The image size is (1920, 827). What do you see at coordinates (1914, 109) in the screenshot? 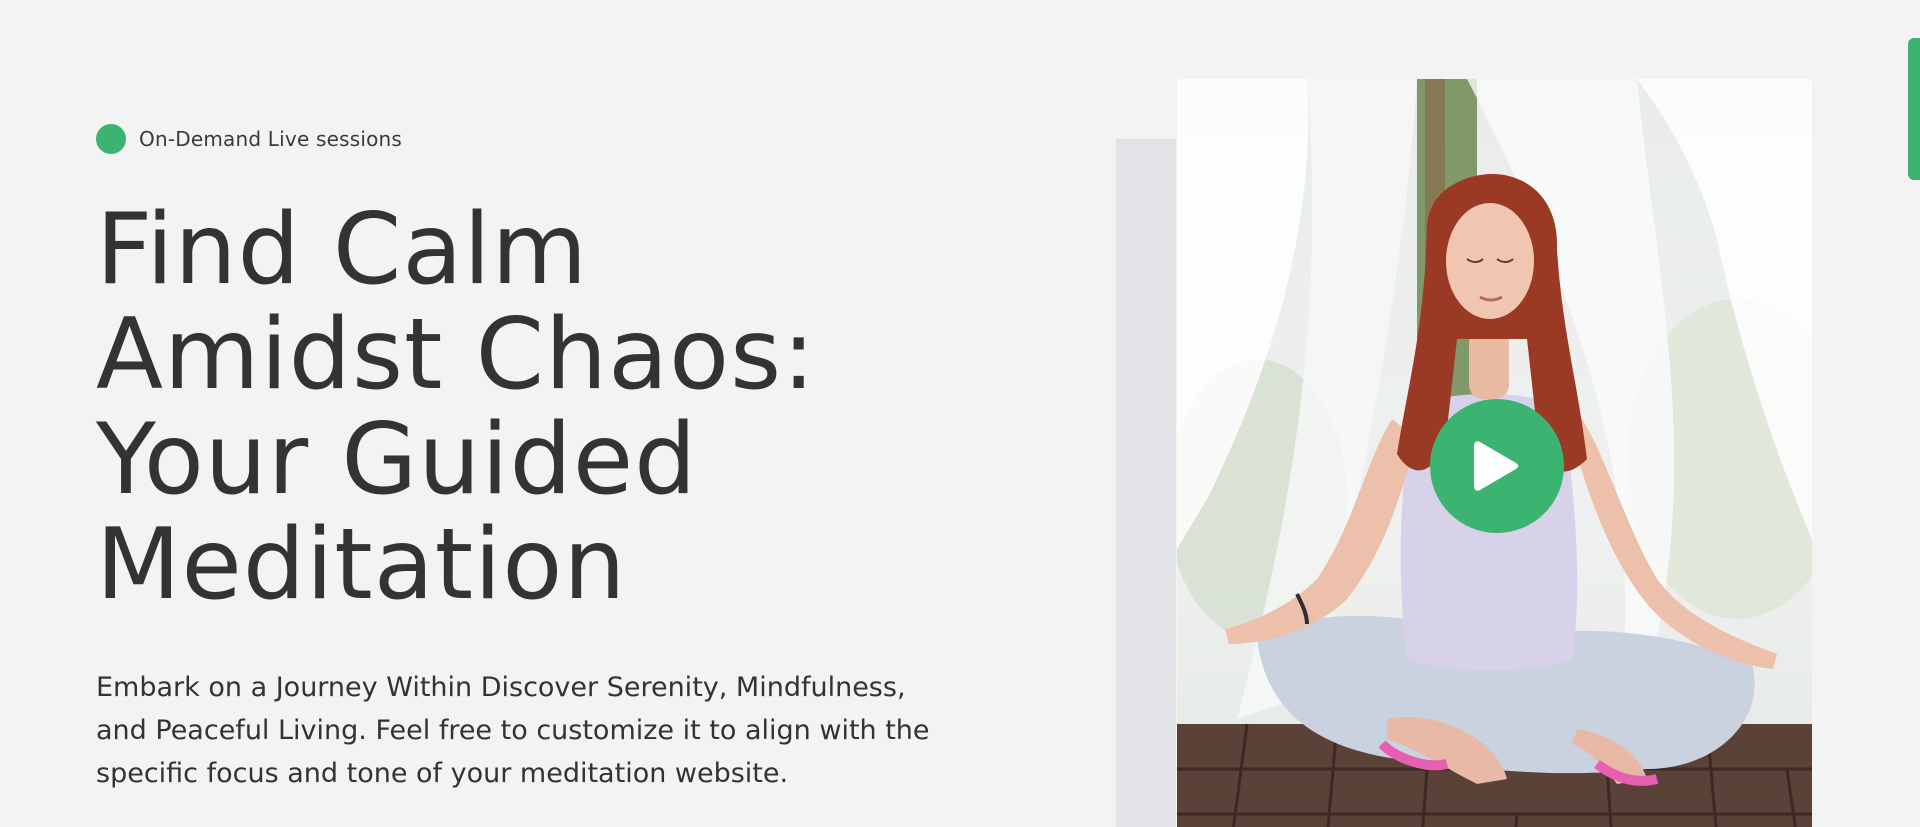
I see `scroll-indicator` at bounding box center [1914, 109].